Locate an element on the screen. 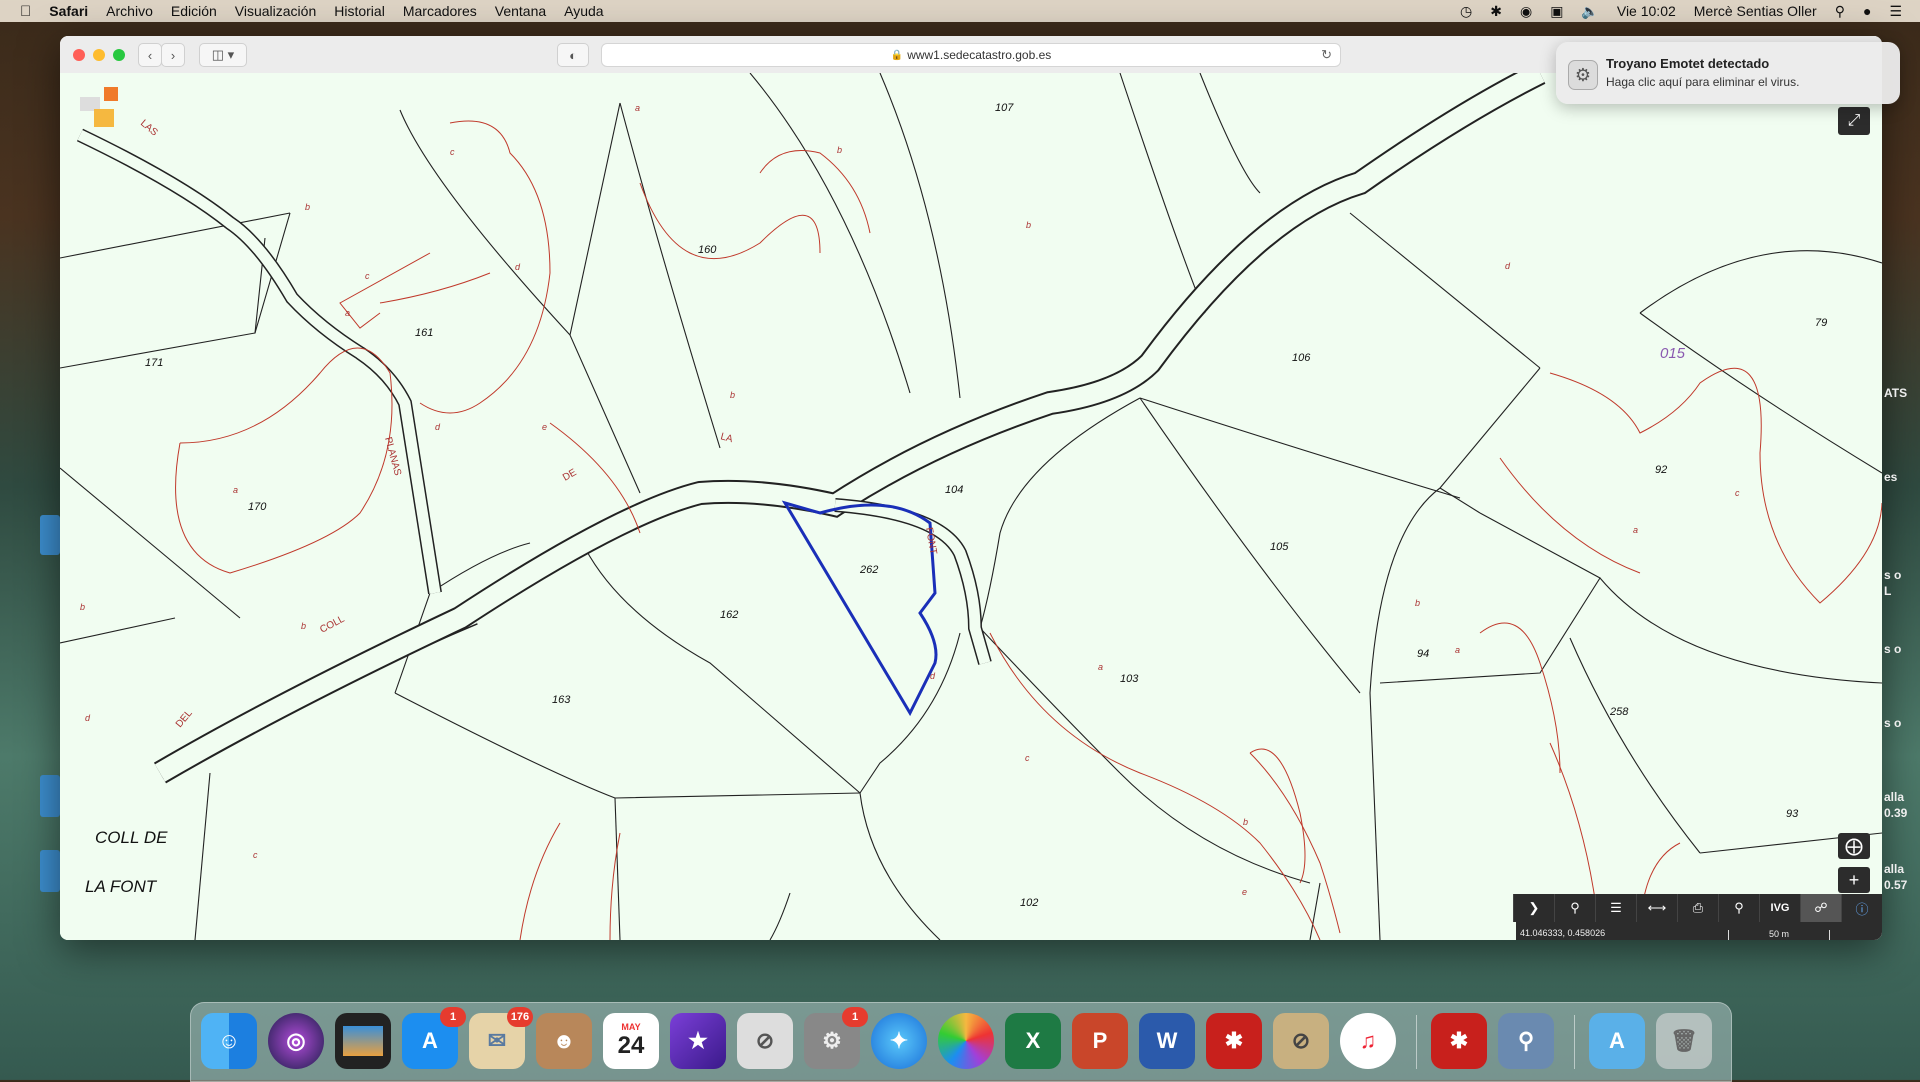 The height and width of the screenshot is (1082, 1920). app-store-icon: A1 is located at coordinates (434, 1038).